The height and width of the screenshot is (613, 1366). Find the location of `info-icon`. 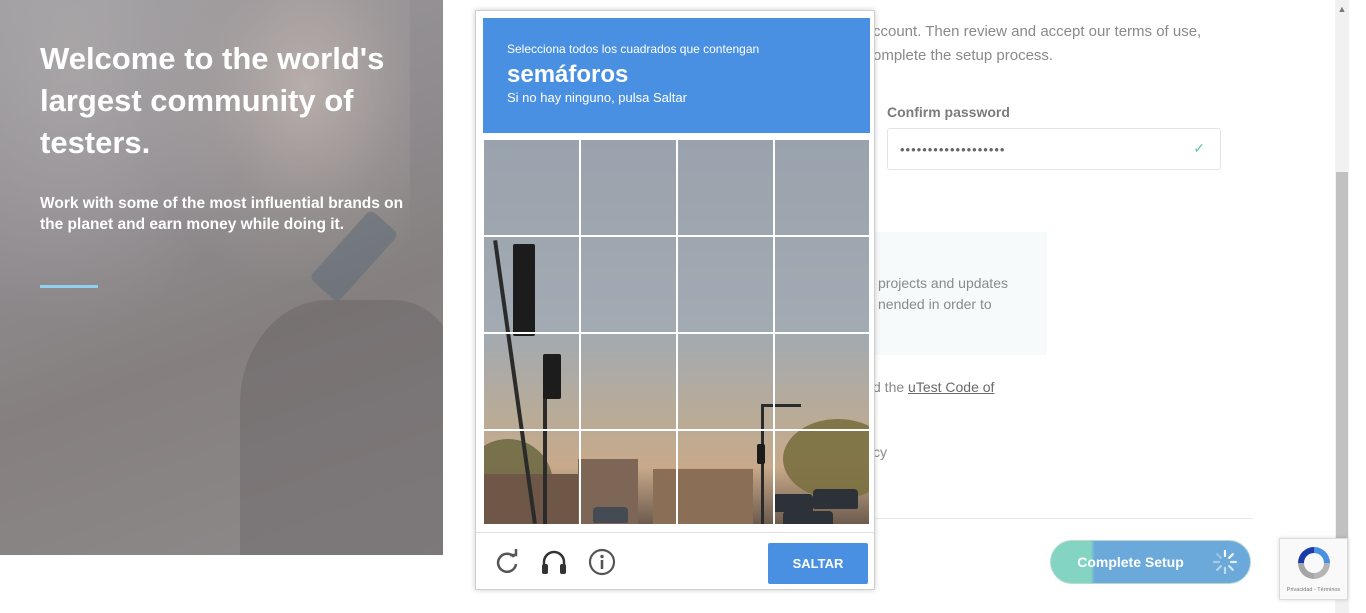

info-icon is located at coordinates (602, 562).